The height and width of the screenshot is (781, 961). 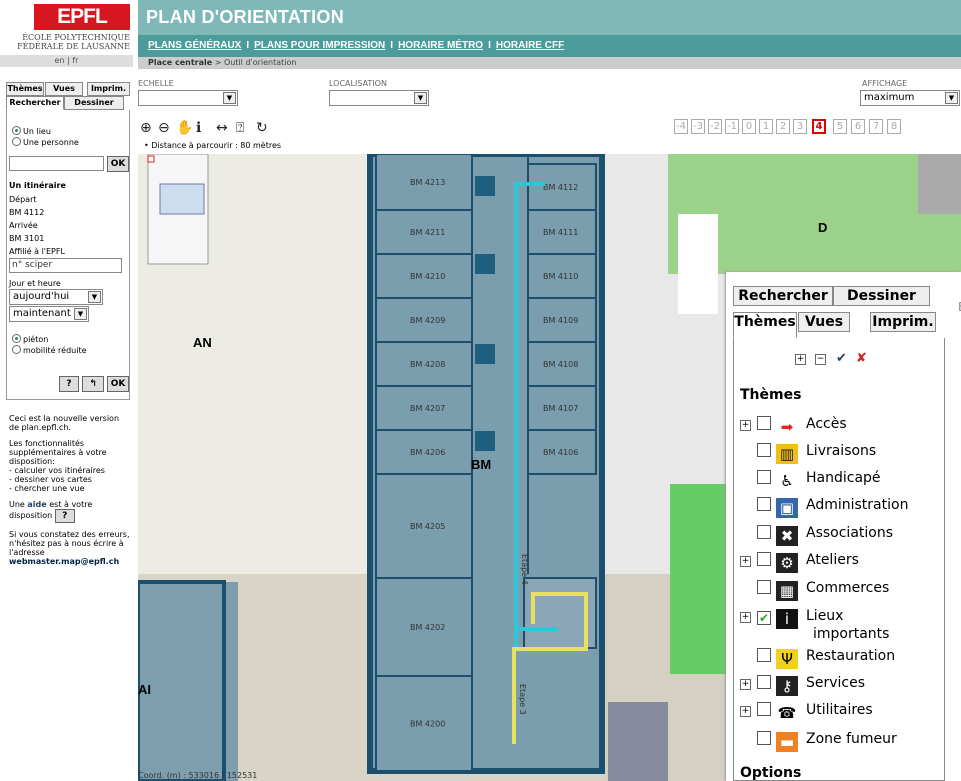 What do you see at coordinates (118, 164) in the screenshot?
I see `search-ok-button: OK` at bounding box center [118, 164].